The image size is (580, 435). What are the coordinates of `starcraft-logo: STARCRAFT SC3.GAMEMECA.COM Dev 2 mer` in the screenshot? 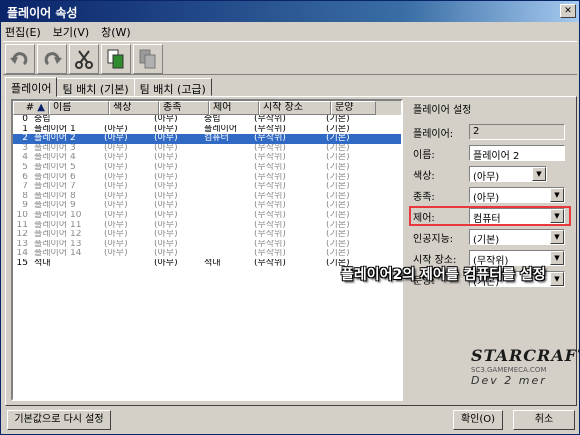 It's located at (525, 366).